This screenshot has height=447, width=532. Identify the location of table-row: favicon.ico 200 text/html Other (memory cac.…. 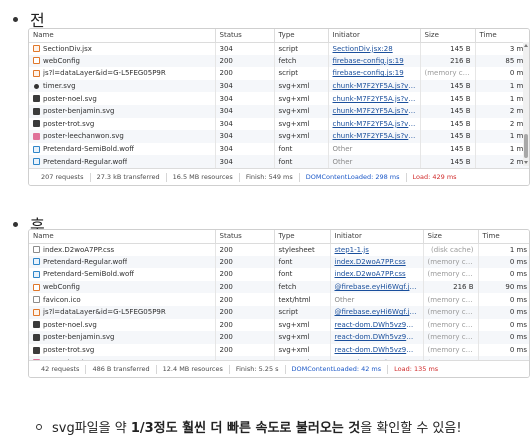
(279, 299).